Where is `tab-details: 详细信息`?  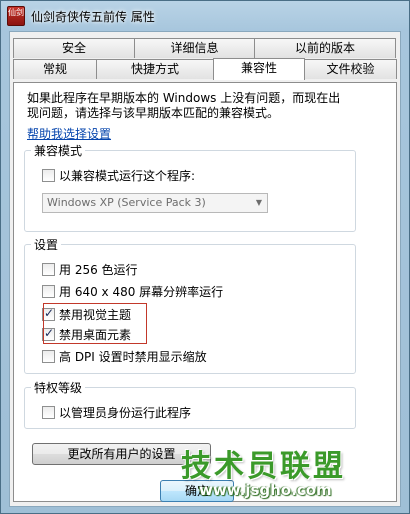
tab-details: 详细信息 is located at coordinates (194, 48).